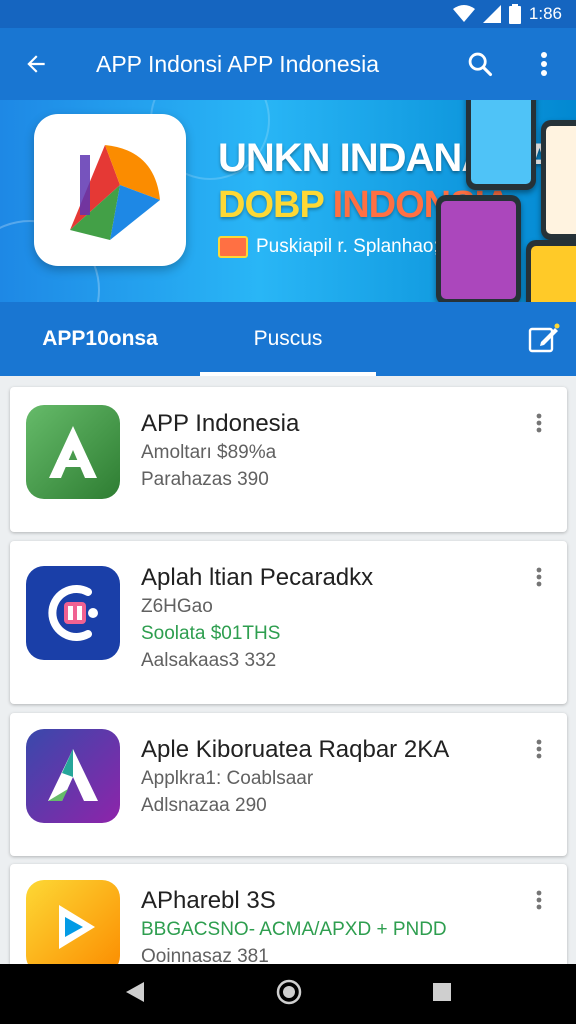  What do you see at coordinates (204, 805) in the screenshot?
I see `app-detail: Adlsnazaa 290` at bounding box center [204, 805].